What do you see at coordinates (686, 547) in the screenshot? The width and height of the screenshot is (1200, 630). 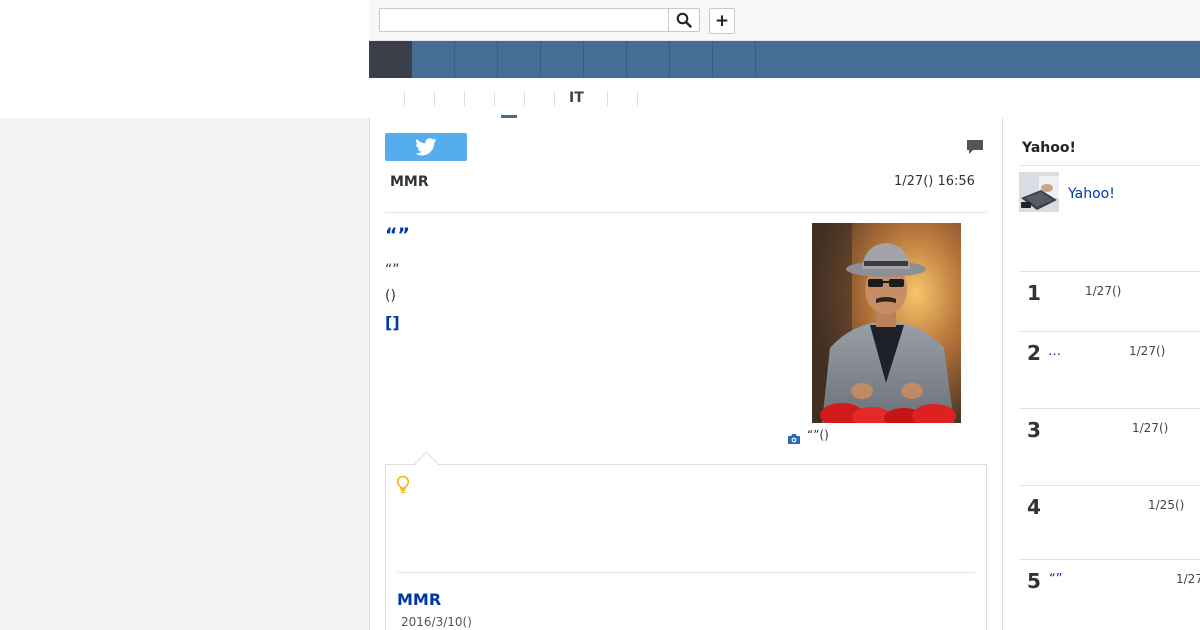 I see `related-box` at bounding box center [686, 547].